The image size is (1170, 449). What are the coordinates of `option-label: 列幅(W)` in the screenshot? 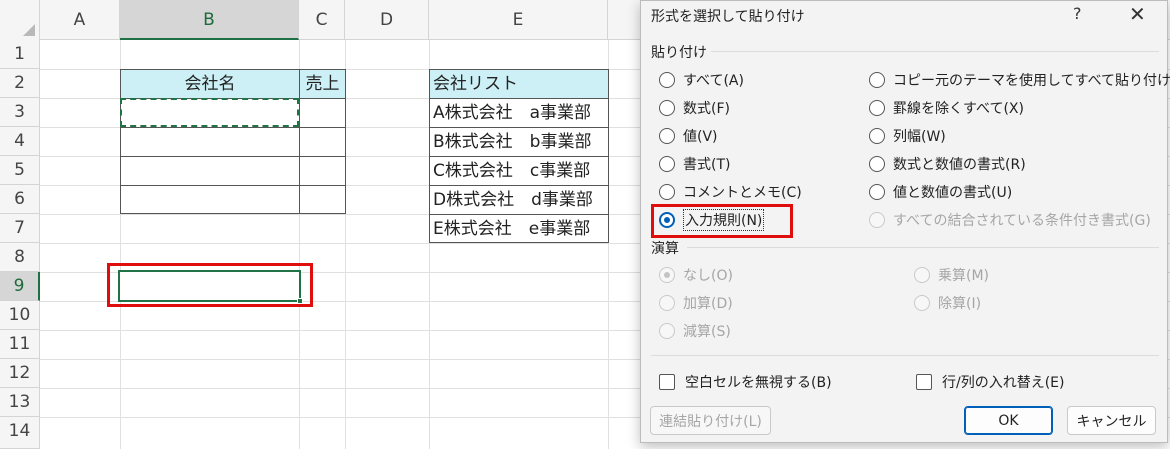 It's located at (919, 137).